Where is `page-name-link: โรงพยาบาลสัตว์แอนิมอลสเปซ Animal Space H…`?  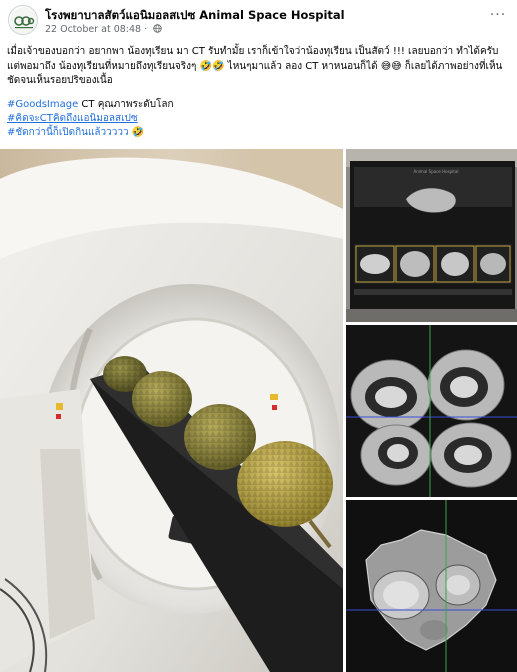 page-name-link: โรงพยาบาลสัตว์แอนิมอลสเปซ Animal Space H… is located at coordinates (195, 16).